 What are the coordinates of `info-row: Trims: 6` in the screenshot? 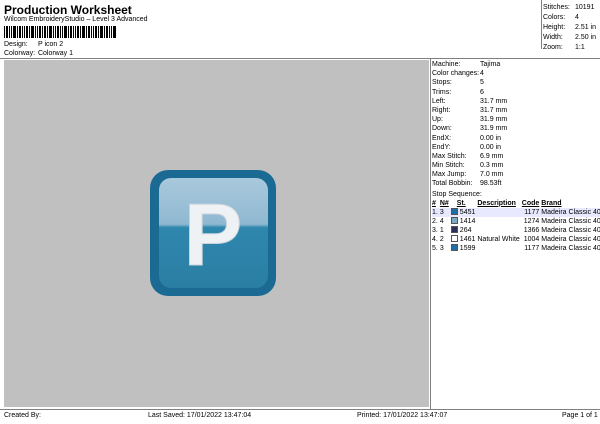 It's located at (515, 92).